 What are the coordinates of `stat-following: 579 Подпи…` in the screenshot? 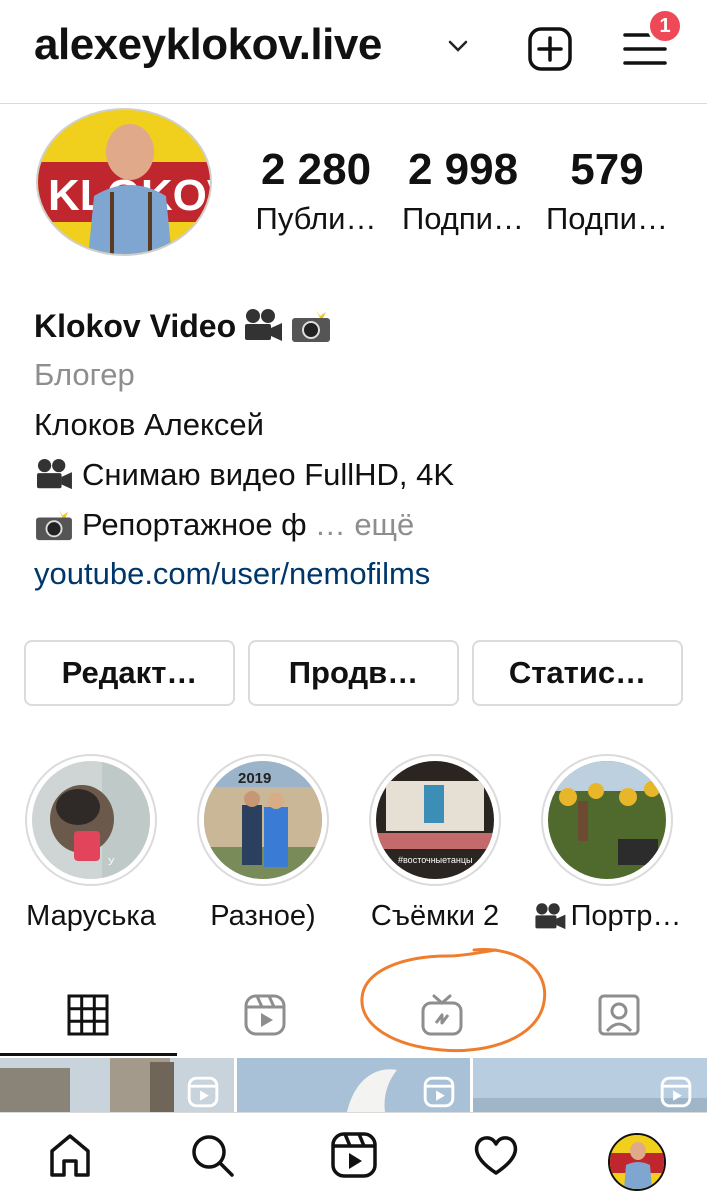 It's located at (607, 191).